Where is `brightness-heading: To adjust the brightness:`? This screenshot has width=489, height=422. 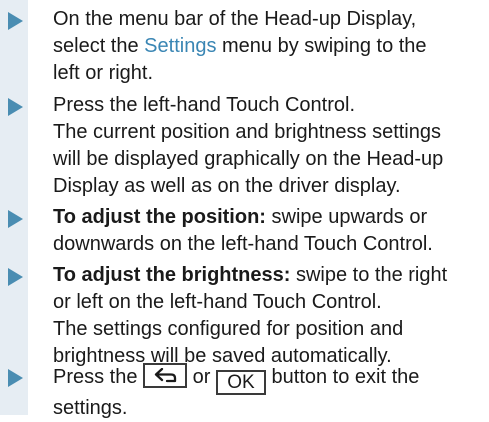 brightness-heading: To adjust the brightness: is located at coordinates (172, 275).